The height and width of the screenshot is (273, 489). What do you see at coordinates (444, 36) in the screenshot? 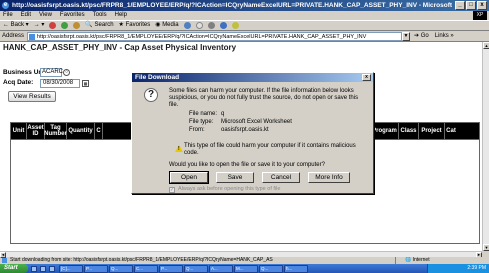
I see `links-button: Links »` at bounding box center [444, 36].